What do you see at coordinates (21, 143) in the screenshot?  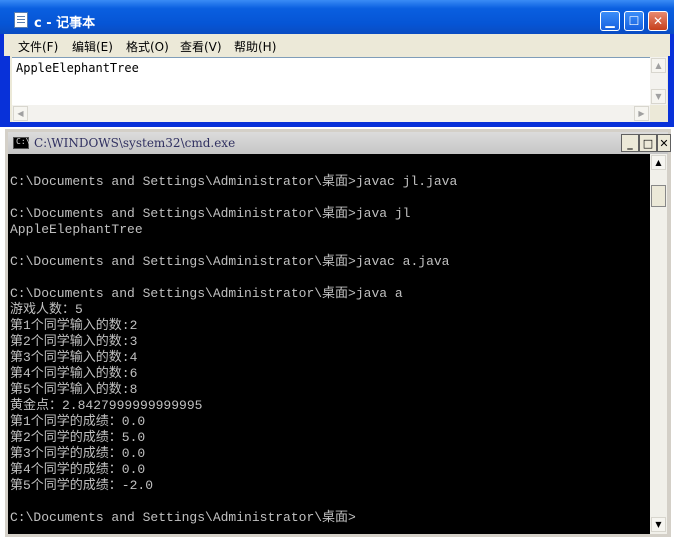 I see `cmd-icon: C:\` at bounding box center [21, 143].